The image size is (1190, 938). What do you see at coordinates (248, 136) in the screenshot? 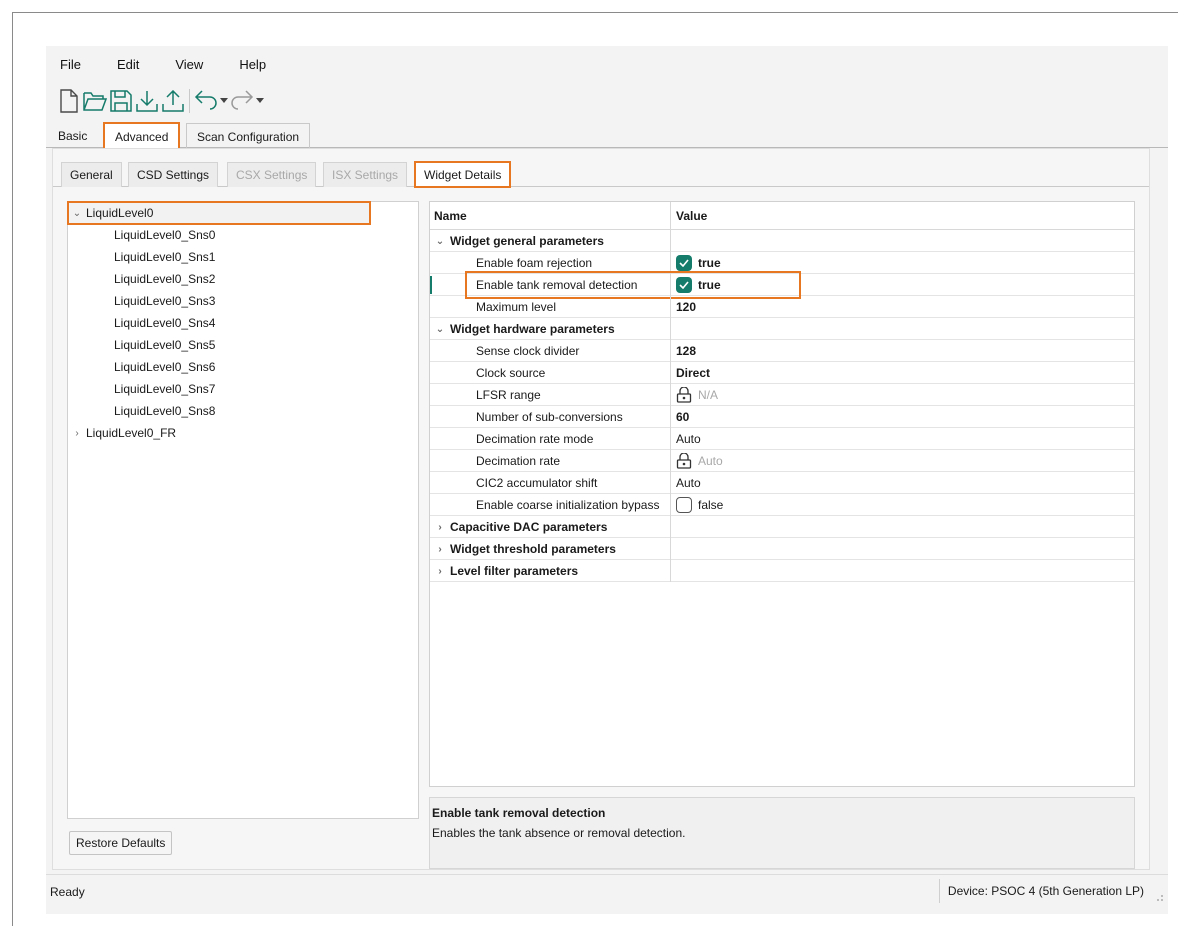
I see `tab-scan-configuration: Scan Configuration` at bounding box center [248, 136].